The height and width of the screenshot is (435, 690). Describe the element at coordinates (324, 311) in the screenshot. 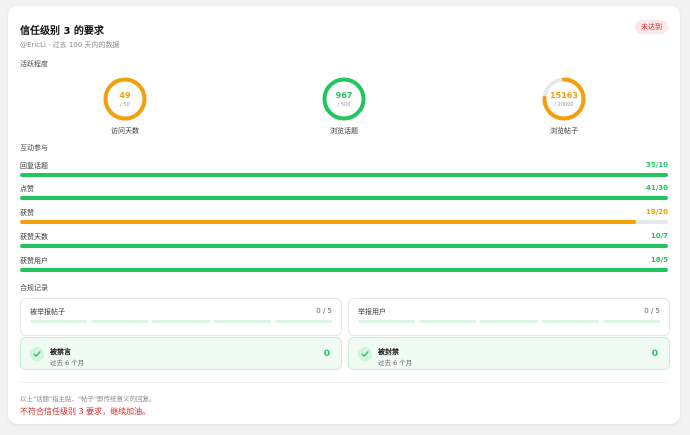

I see `reported-posts-count: 0 / 5` at that location.